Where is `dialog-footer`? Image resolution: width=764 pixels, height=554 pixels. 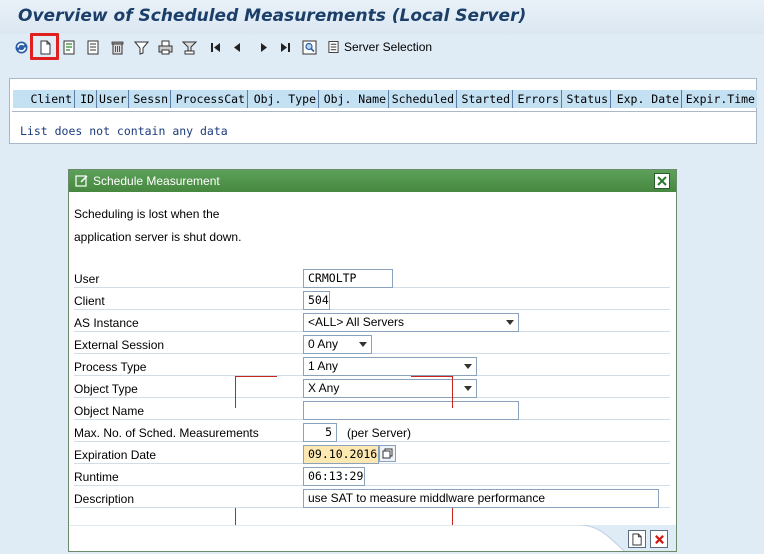 dialog-footer is located at coordinates (372, 538).